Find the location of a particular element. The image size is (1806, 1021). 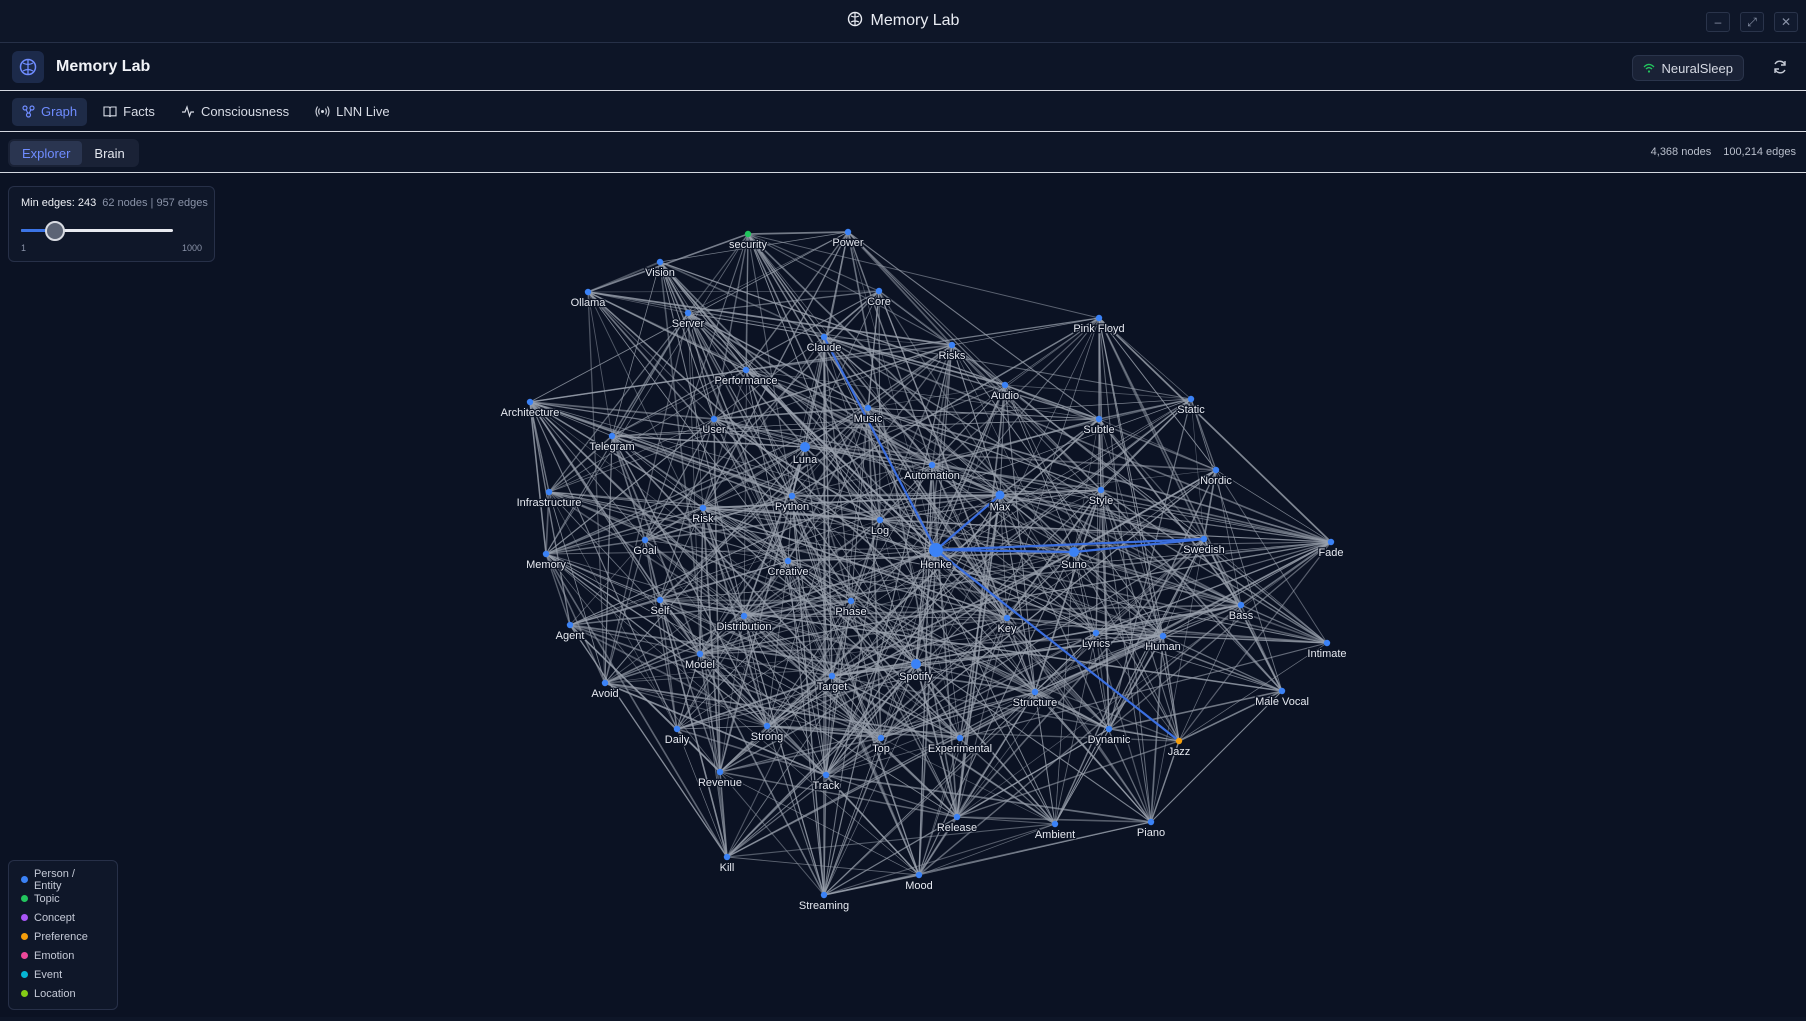

graph-node-suno is located at coordinates (1074, 552).